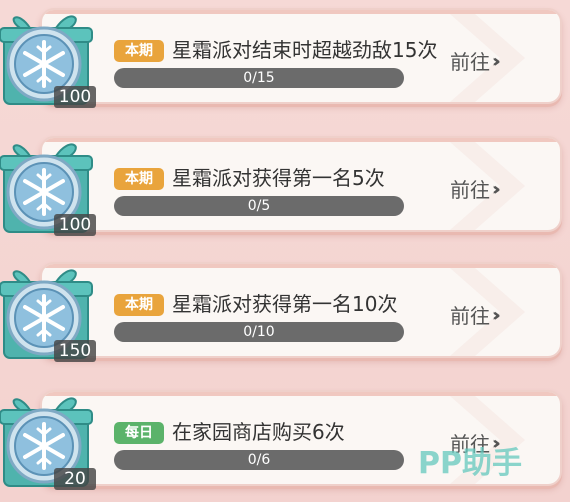 This screenshot has height=502, width=570. I want to click on progress-text: 0/6, so click(259, 460).